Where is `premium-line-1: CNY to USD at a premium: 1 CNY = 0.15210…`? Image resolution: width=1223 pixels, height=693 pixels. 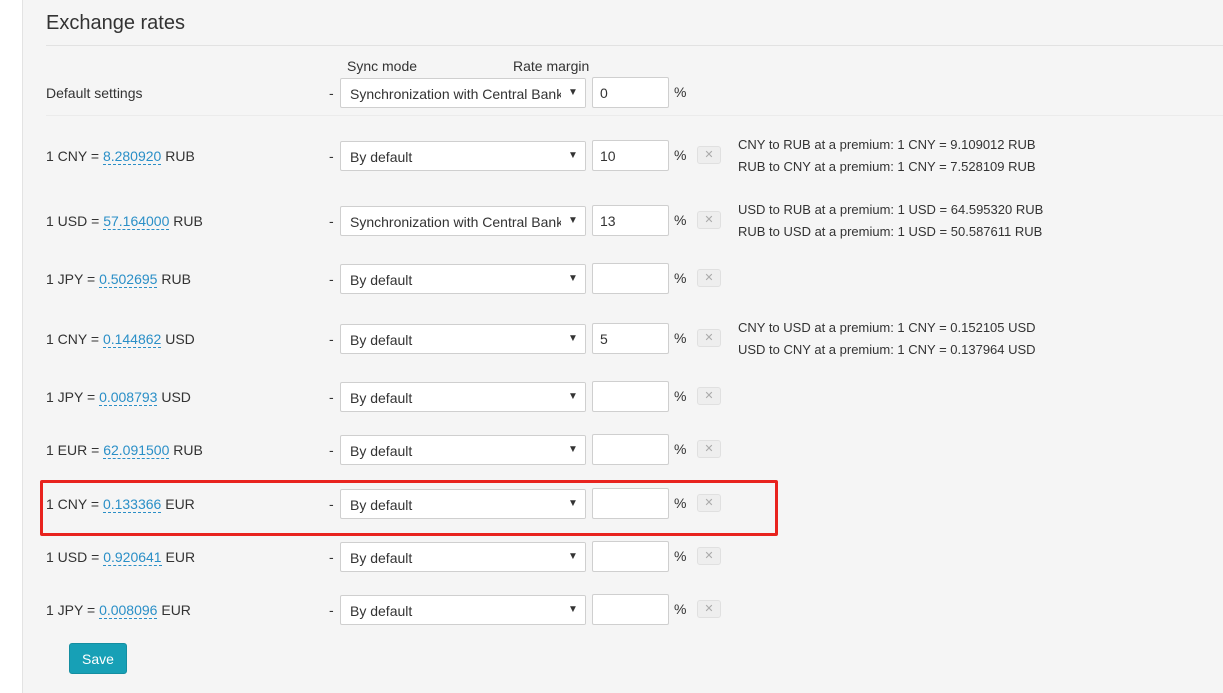
premium-line-1: CNY to USD at a premium: 1 CNY = 0.15210… is located at coordinates (887, 327).